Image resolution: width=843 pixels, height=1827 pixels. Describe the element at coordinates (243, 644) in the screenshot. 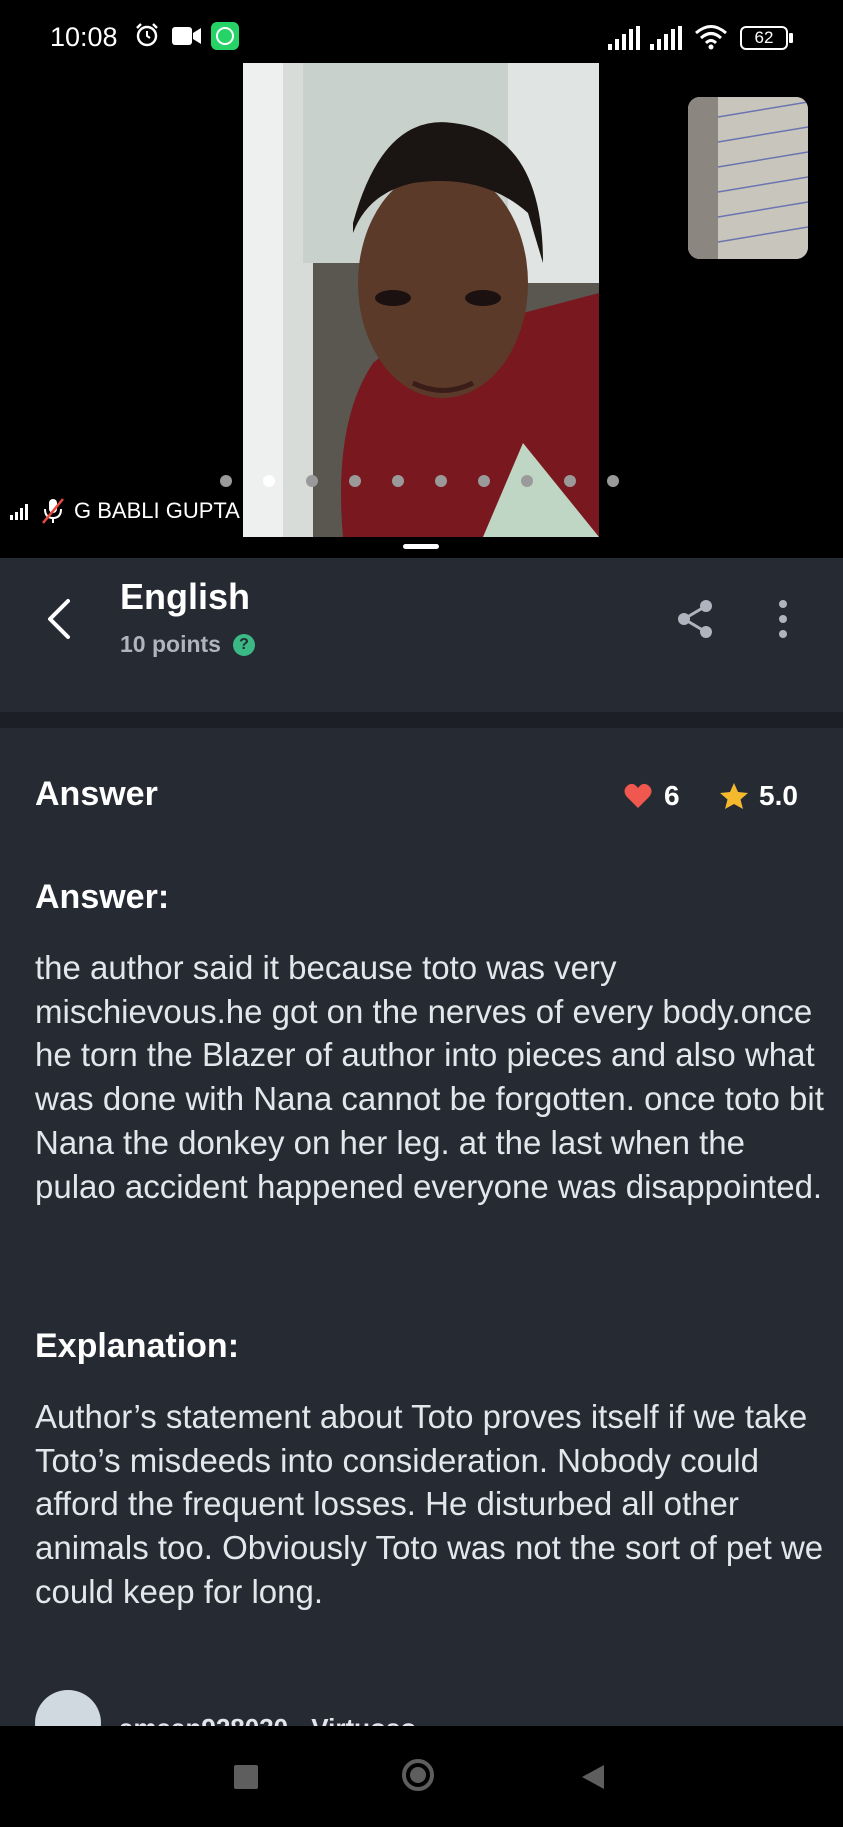

I see `help-icon: ?` at that location.